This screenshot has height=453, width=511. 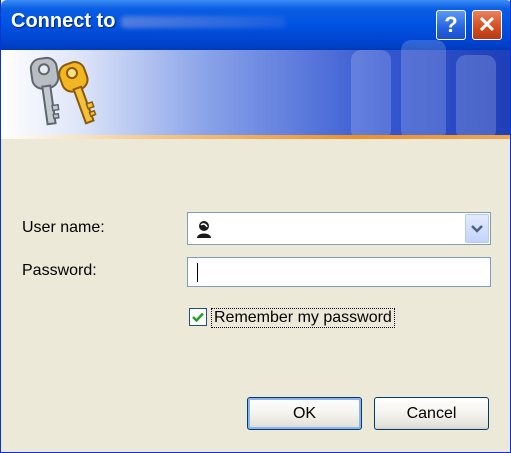 I want to click on window-title: Connect to, so click(x=149, y=21).